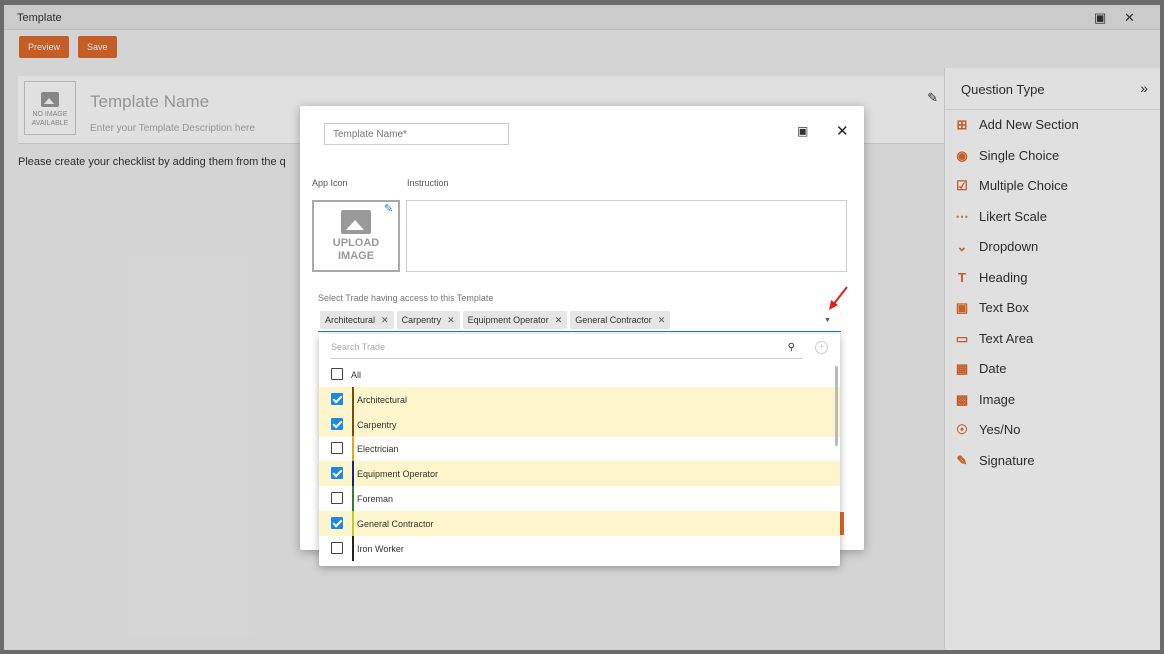 The image size is (1164, 654). Describe the element at coordinates (356, 375) in the screenshot. I see `trade-option-label: All` at that location.